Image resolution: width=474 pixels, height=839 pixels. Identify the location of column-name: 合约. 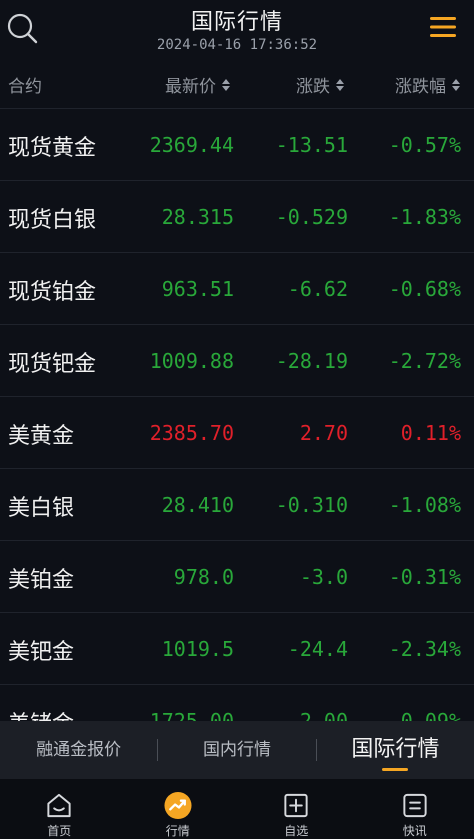
(25, 87).